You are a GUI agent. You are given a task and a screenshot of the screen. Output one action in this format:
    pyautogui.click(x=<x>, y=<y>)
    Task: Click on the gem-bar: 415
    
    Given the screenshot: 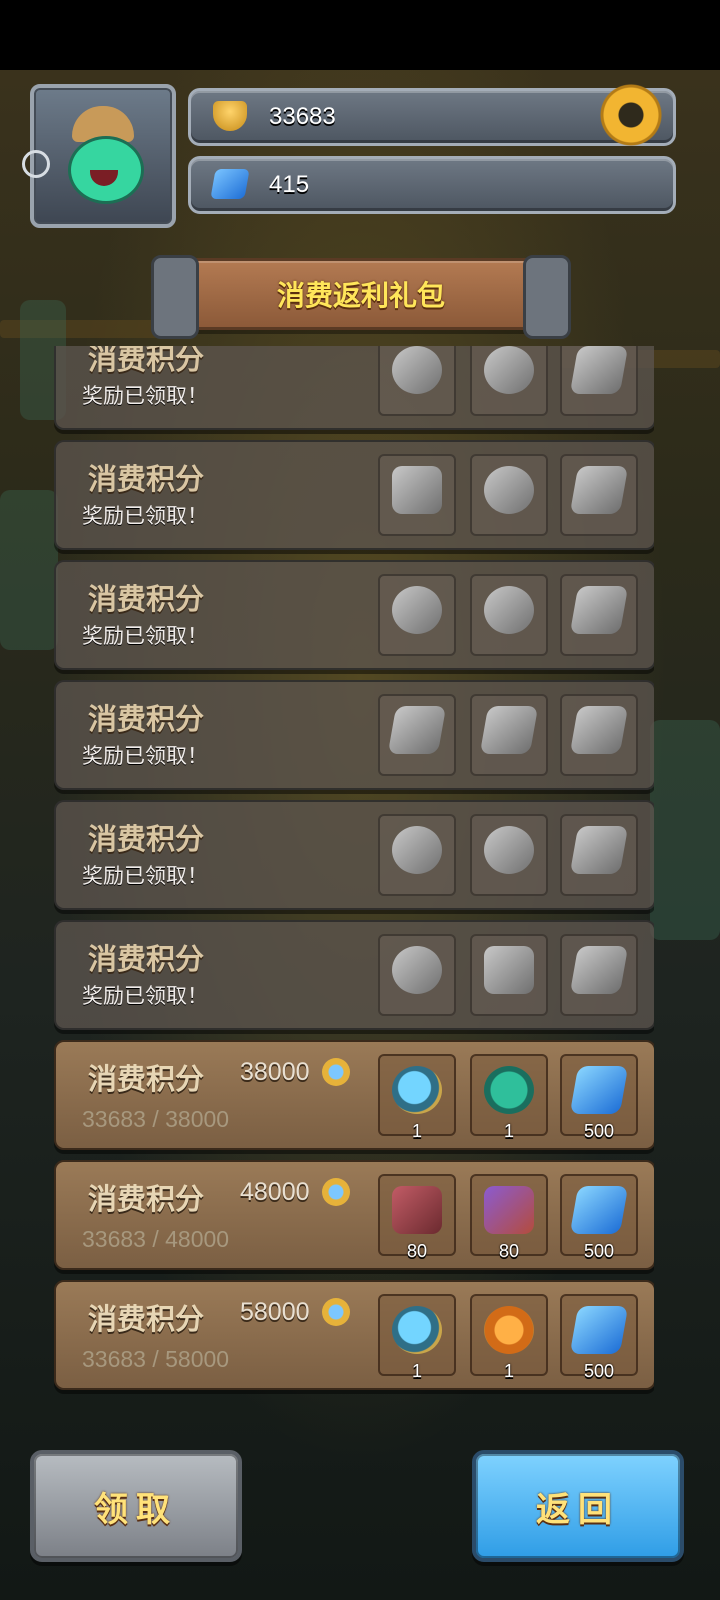 What is the action you would take?
    pyautogui.click(x=432, y=185)
    